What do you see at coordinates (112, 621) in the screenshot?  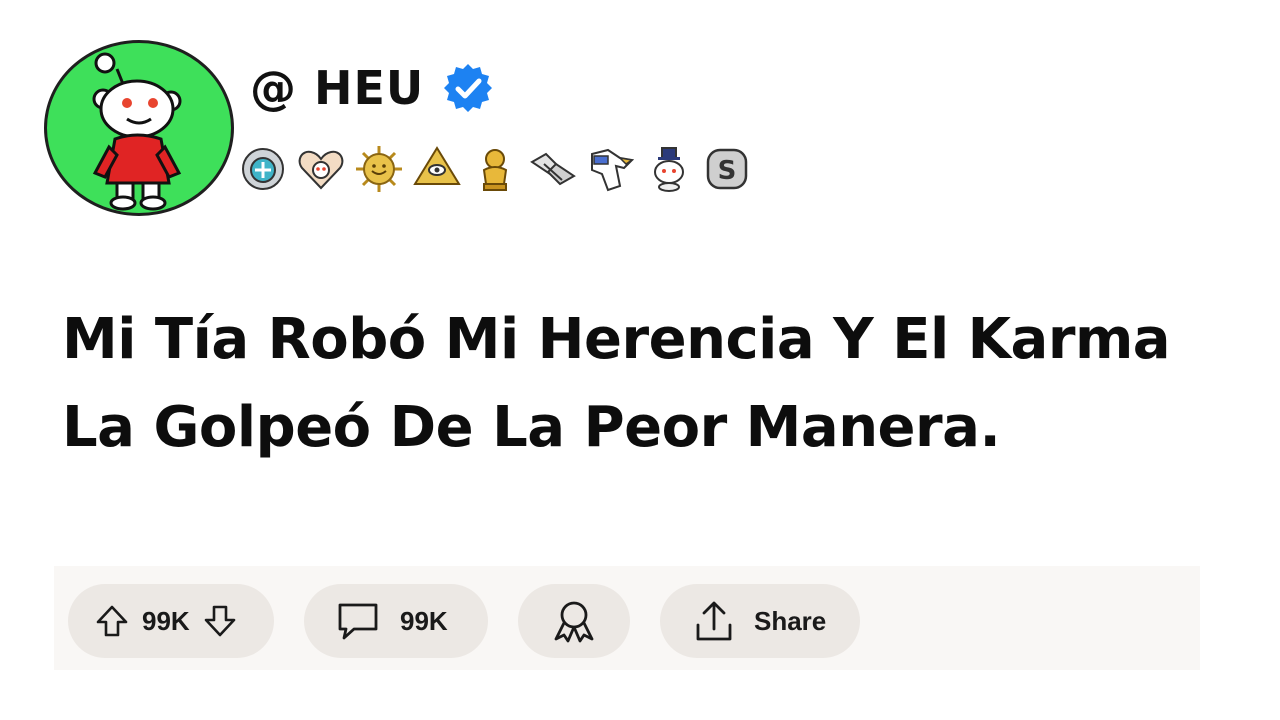 I see `arrow-up-icon` at bounding box center [112, 621].